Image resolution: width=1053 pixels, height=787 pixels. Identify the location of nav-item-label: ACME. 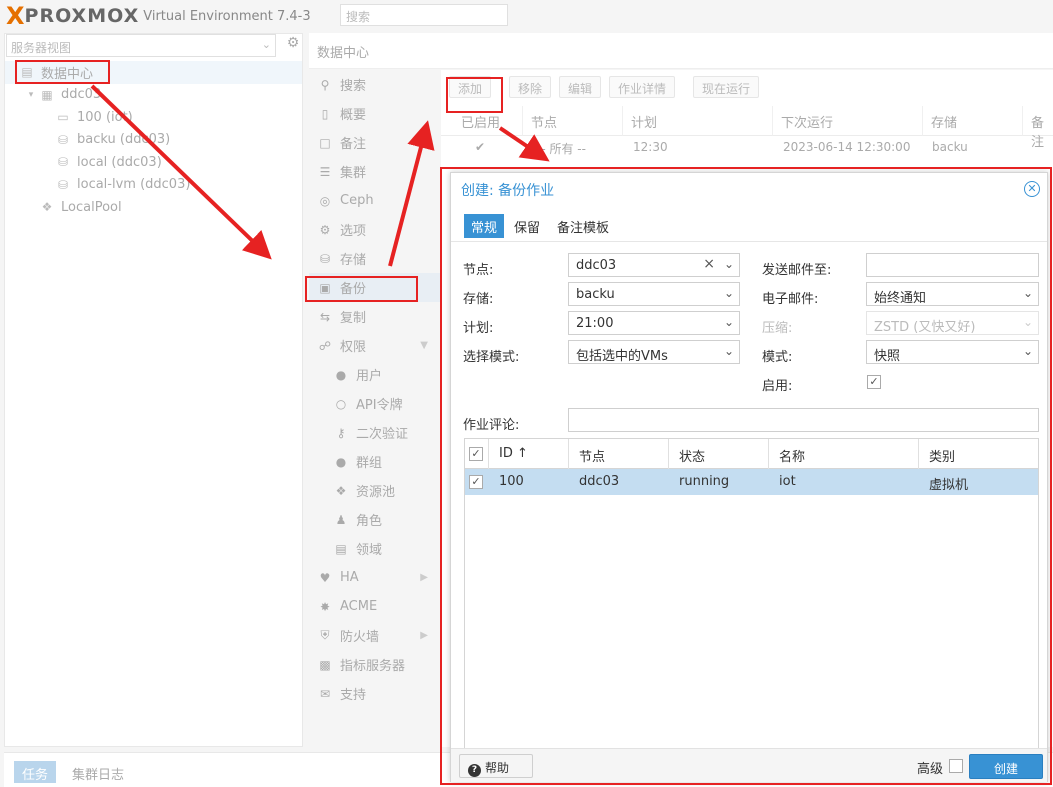
(359, 606).